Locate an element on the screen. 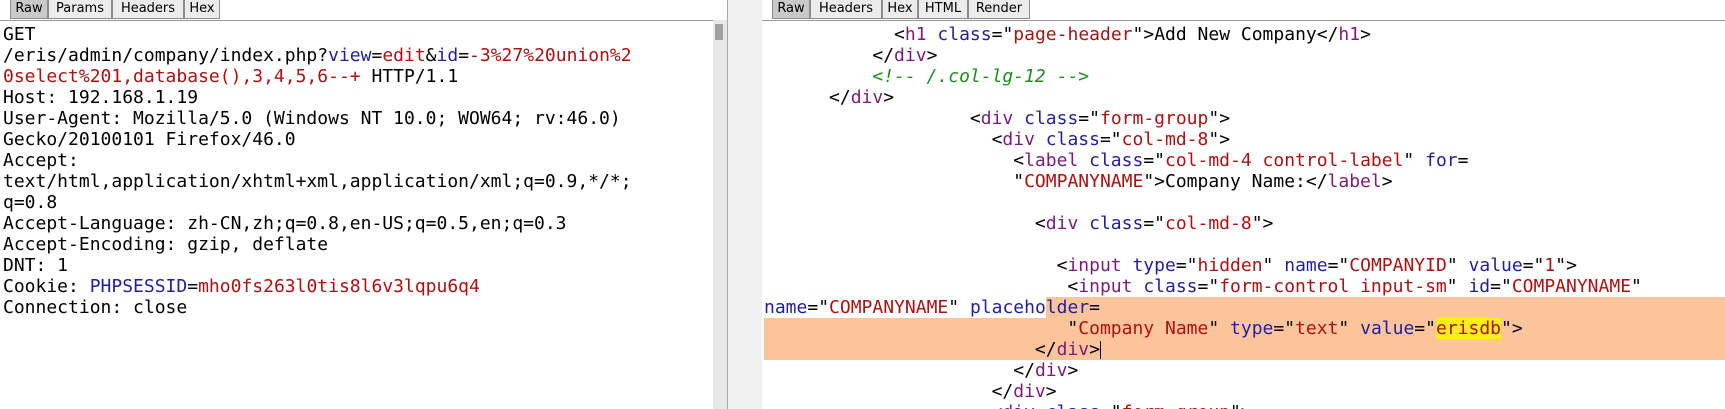  code-token: & is located at coordinates (431, 55).